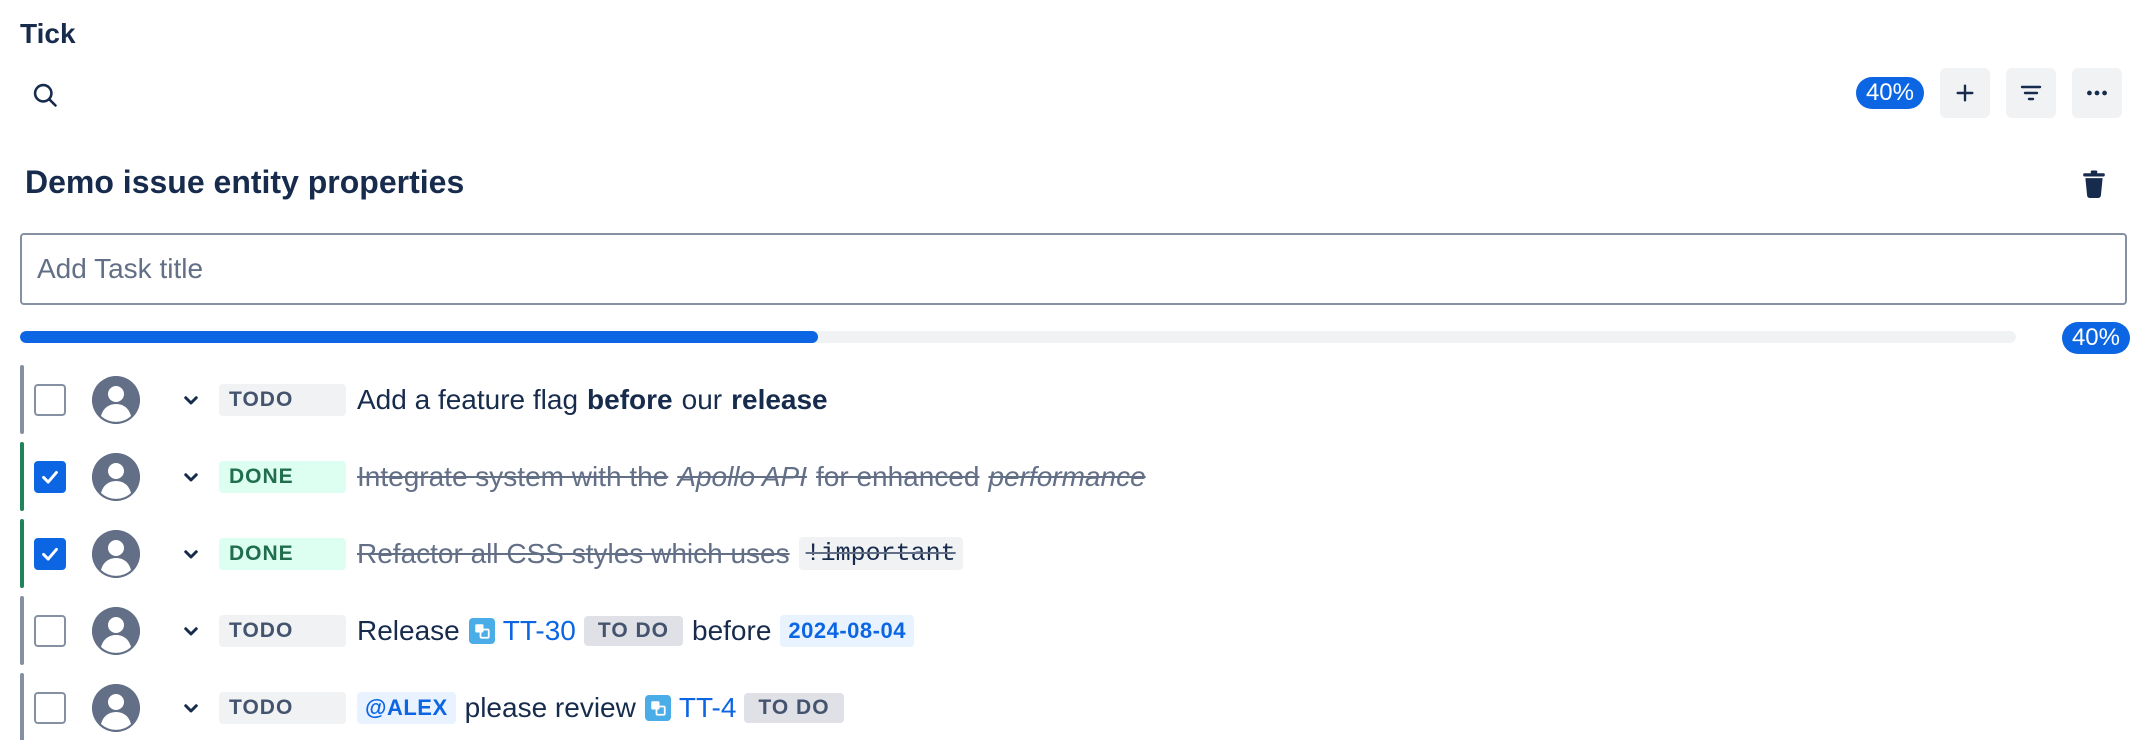  I want to click on filter-button, so click(2031, 93).